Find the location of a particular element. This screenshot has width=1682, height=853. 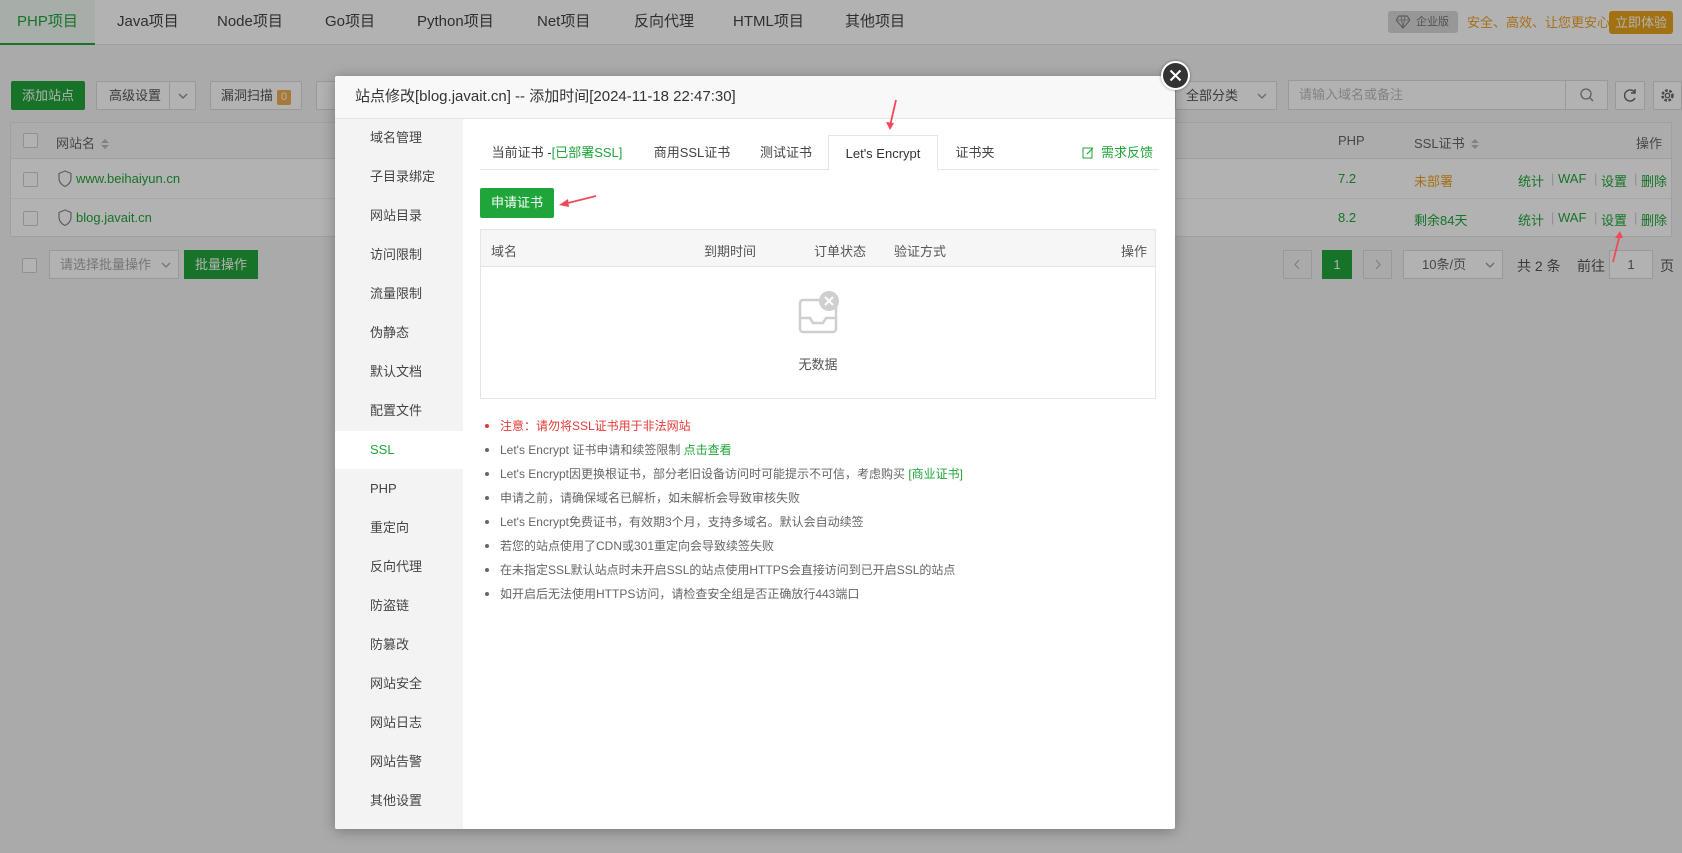

note-item: 注意：请勿将SSL证书用于非法网站 is located at coordinates (818, 426).